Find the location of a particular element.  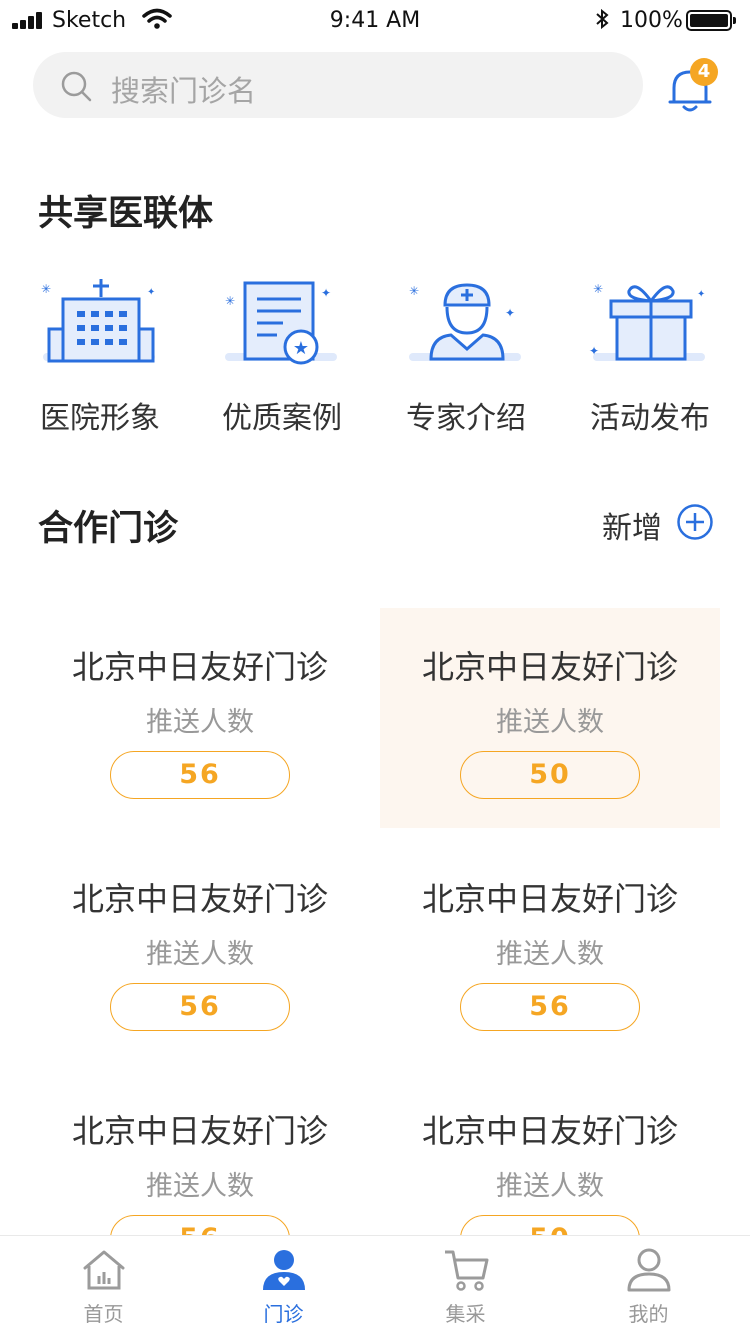

hospital-icon: ✳ ✦ is located at coordinates (98, 321).